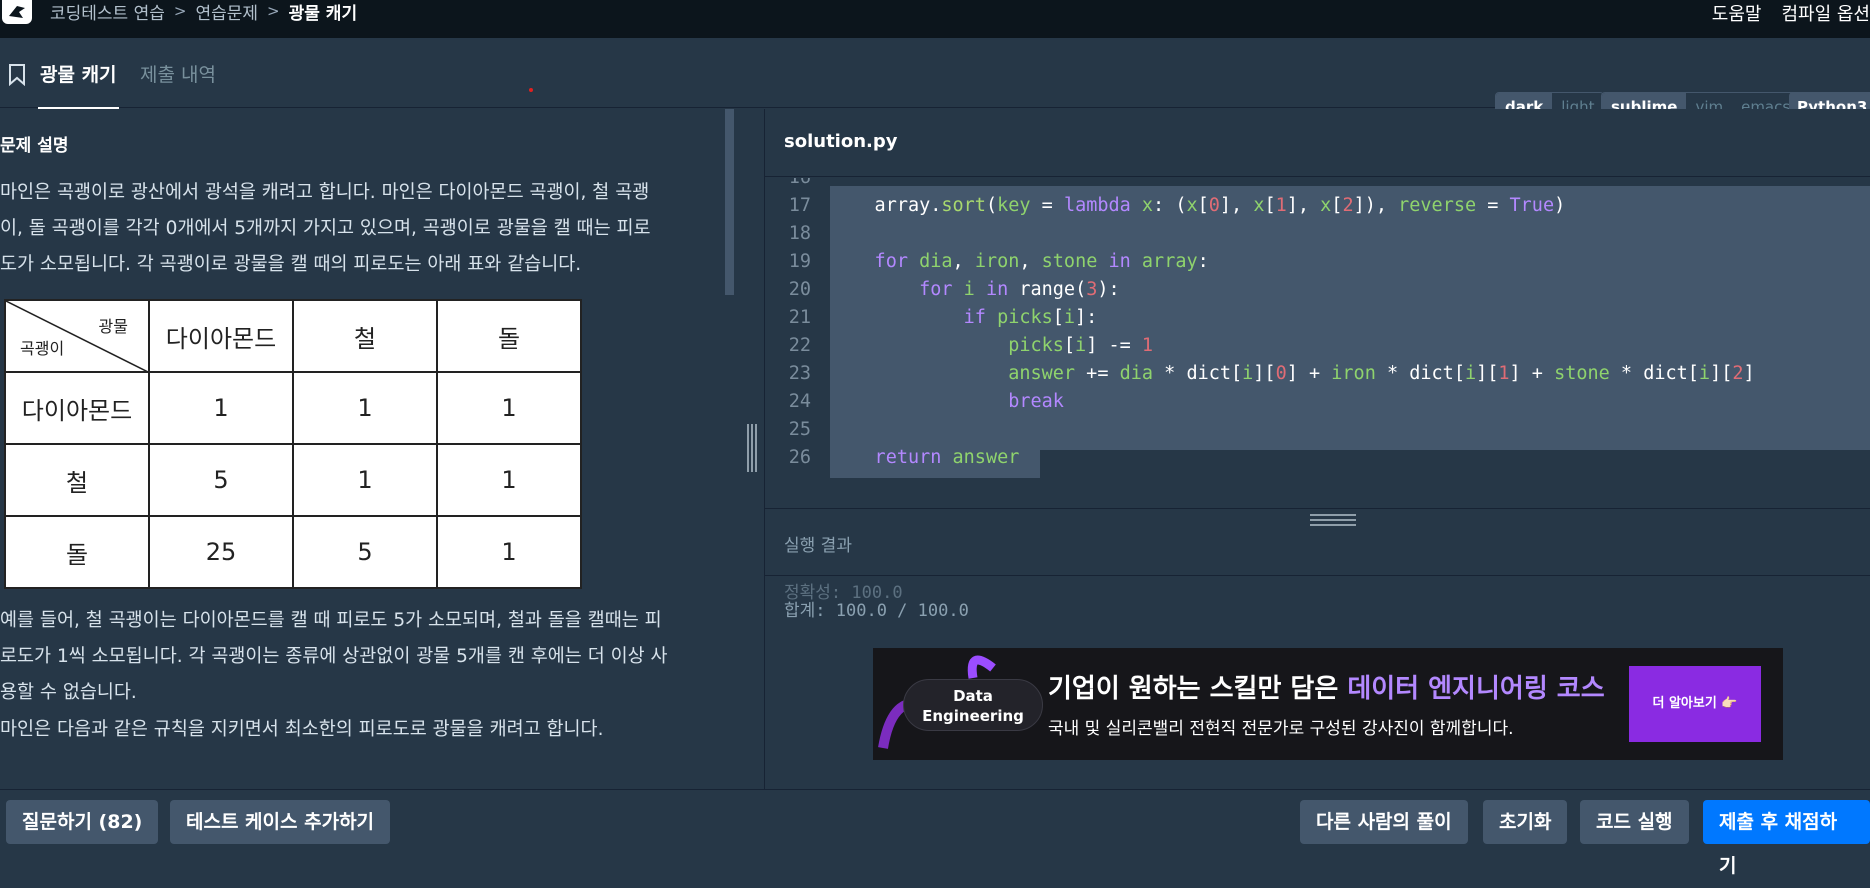 The height and width of the screenshot is (888, 1870). I want to click on ad-title: 기업이 원하는 스킬만 담은 데이터 엔지니어링 코스, so click(1326, 686).